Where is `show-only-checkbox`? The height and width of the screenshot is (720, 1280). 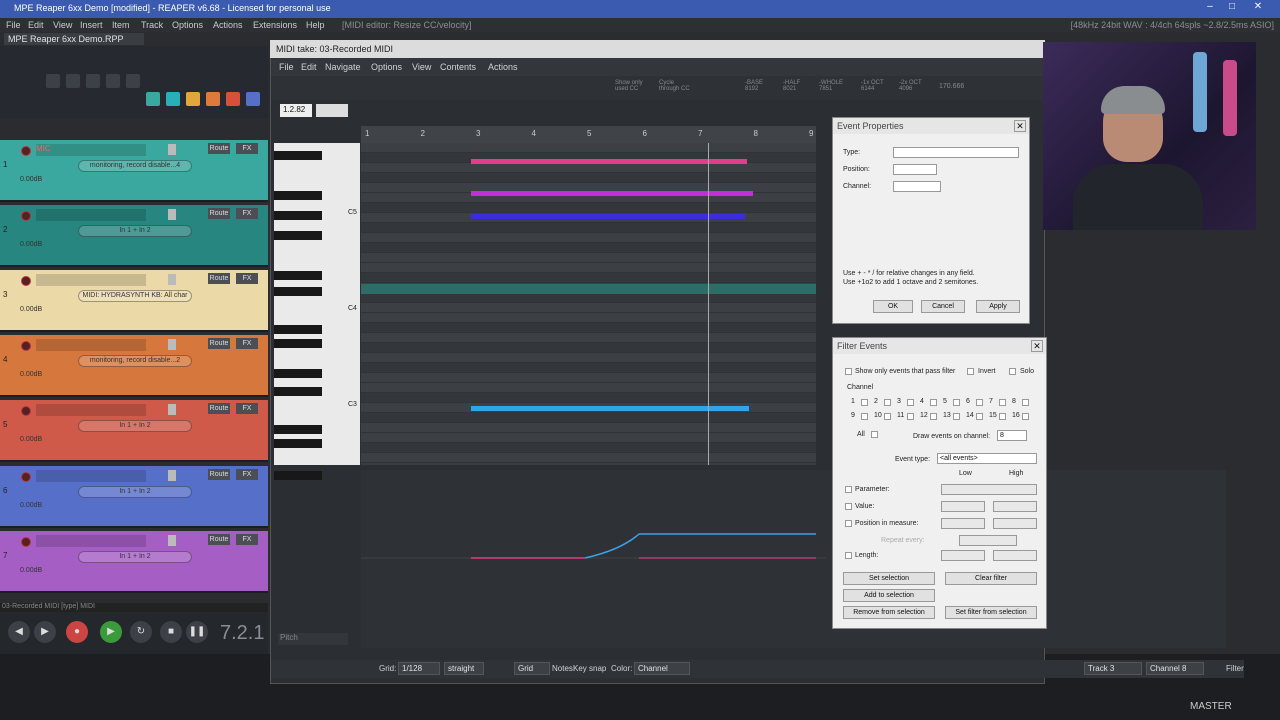
show-only-checkbox is located at coordinates (848, 371).